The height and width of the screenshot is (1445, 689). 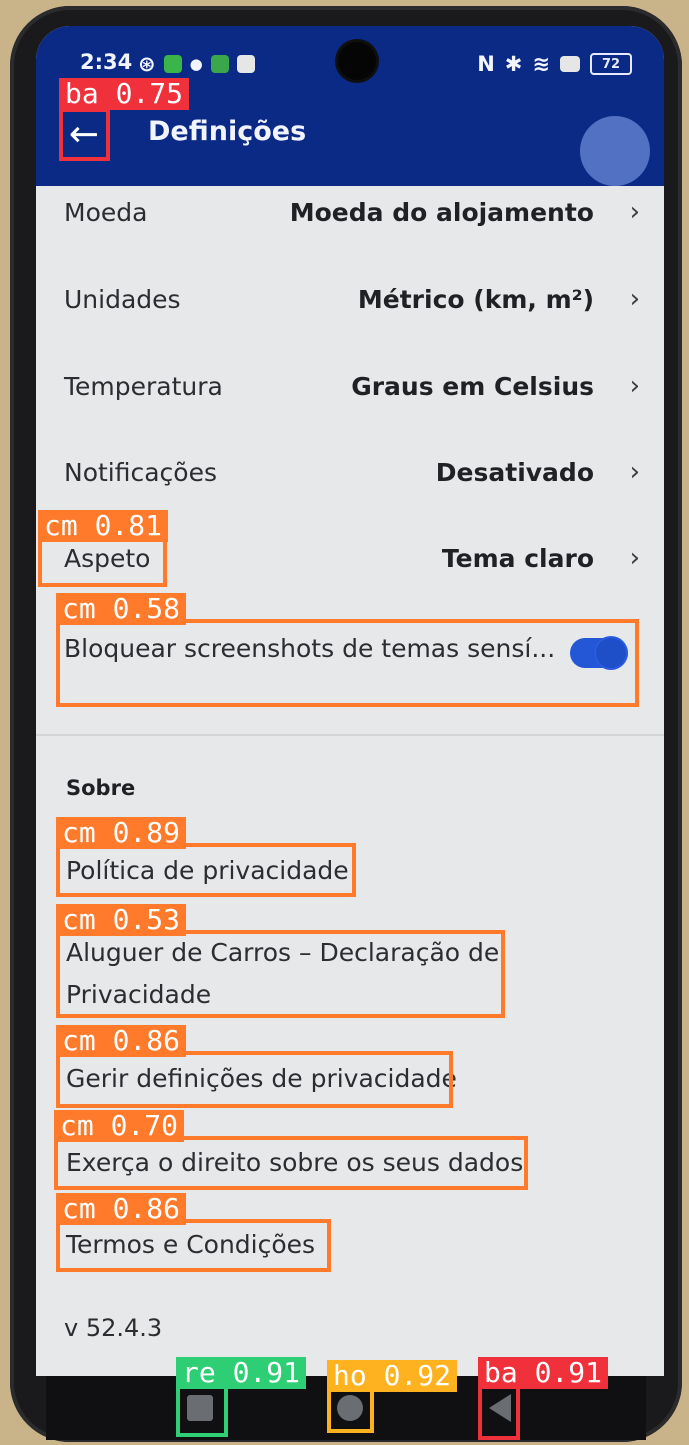 What do you see at coordinates (472, 386) in the screenshot?
I see `setting-value: Graus em Celsius` at bounding box center [472, 386].